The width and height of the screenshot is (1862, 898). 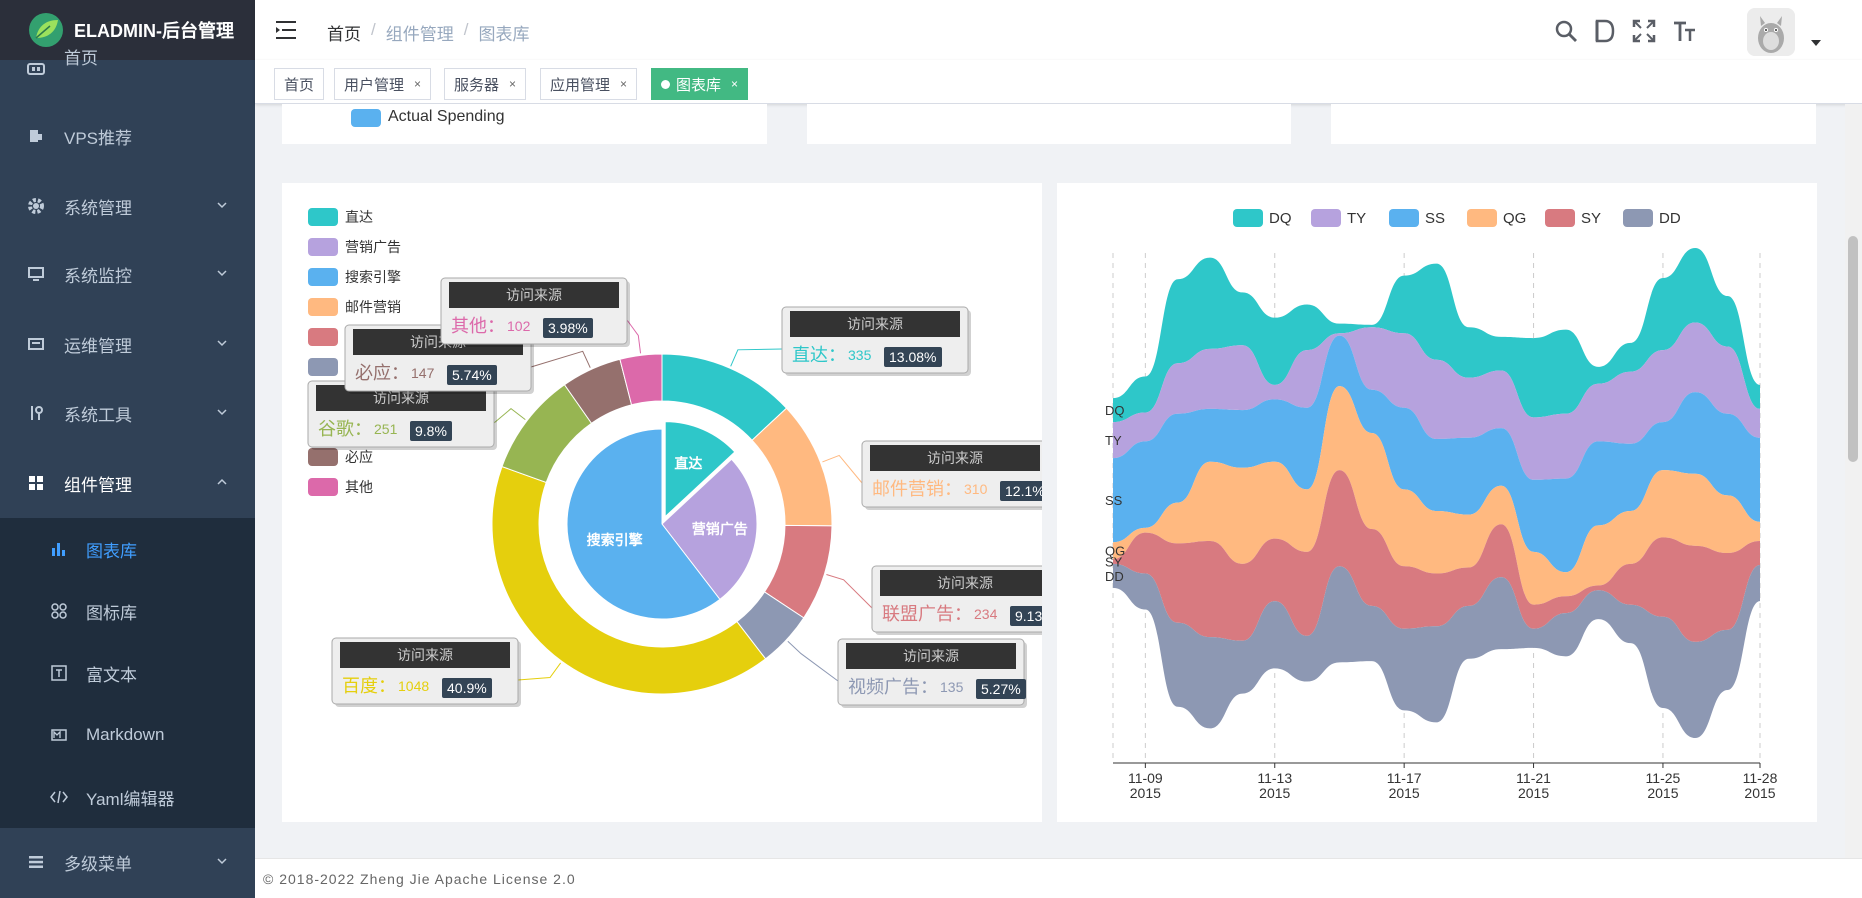 What do you see at coordinates (36, 862) in the screenshot?
I see `menu-icon` at bounding box center [36, 862].